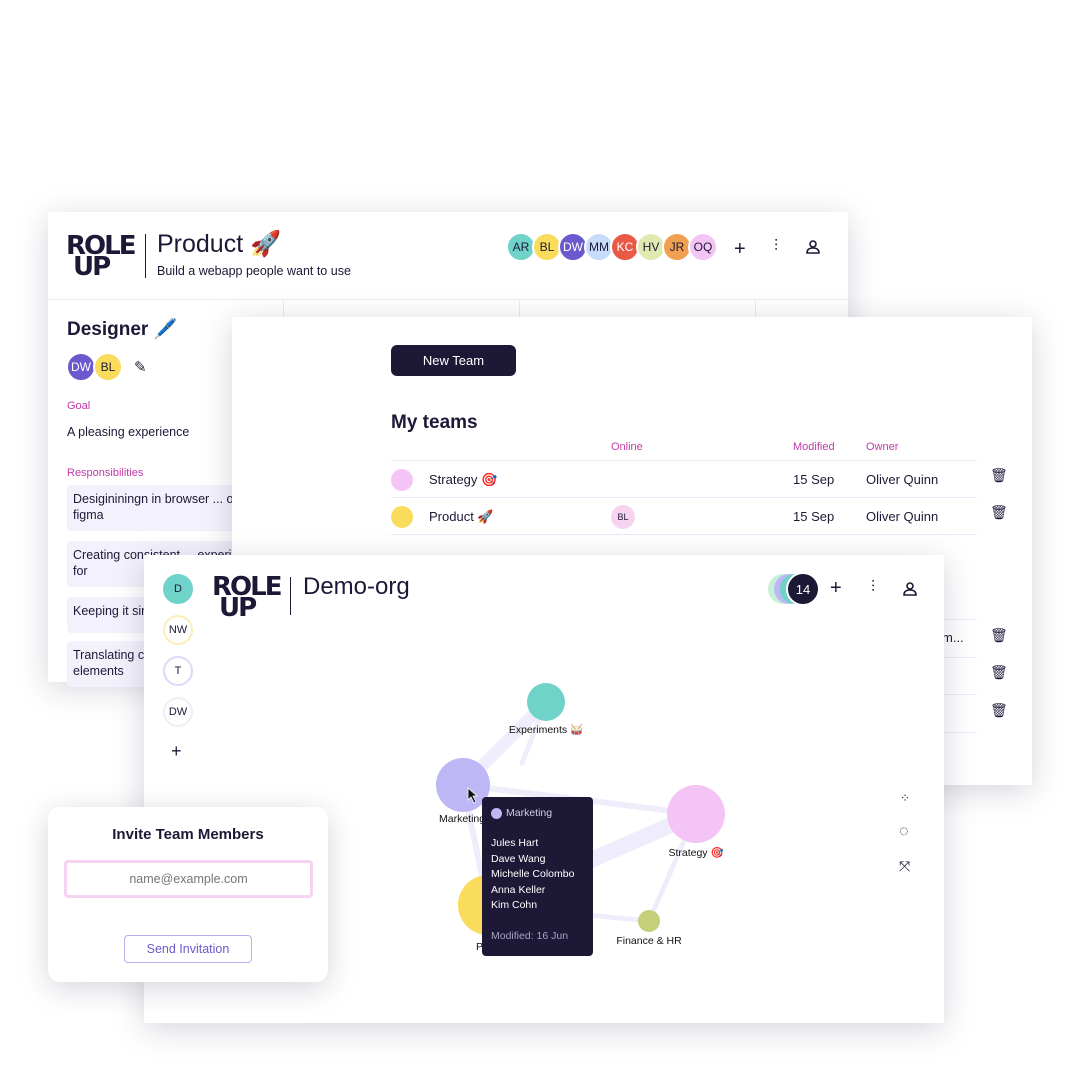  What do you see at coordinates (453, 360) in the screenshot?
I see `new-team-button: New Team` at bounding box center [453, 360].